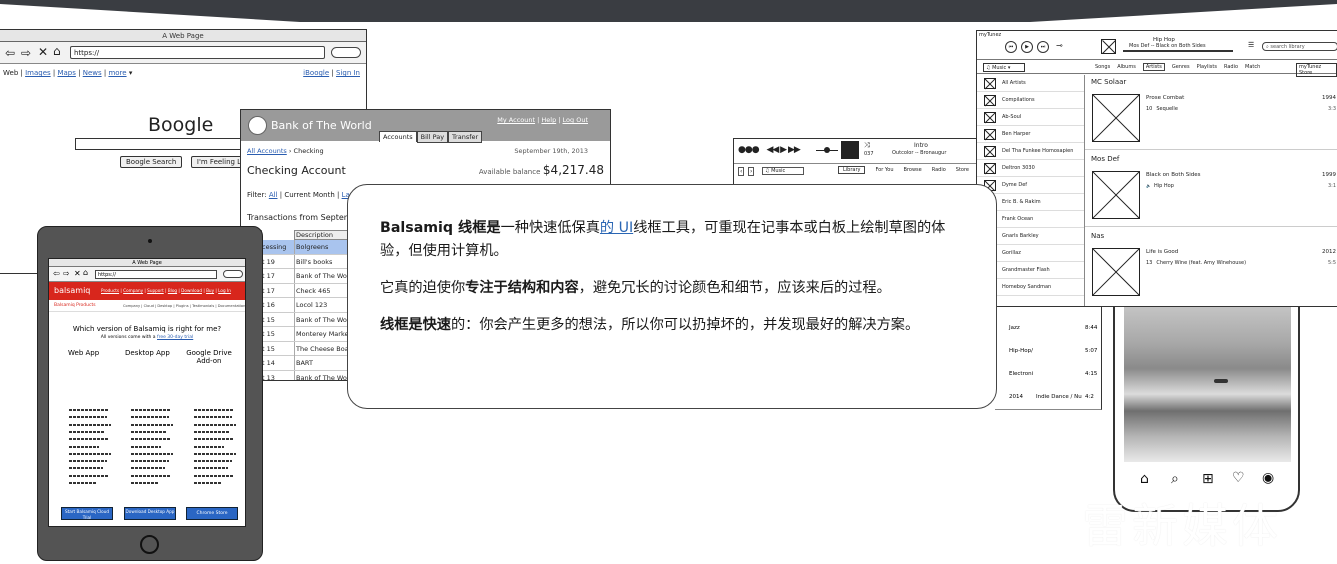 This screenshot has height=564, width=1337. What do you see at coordinates (1251, 45) in the screenshot?
I see `list-icon: ☰` at bounding box center [1251, 45].